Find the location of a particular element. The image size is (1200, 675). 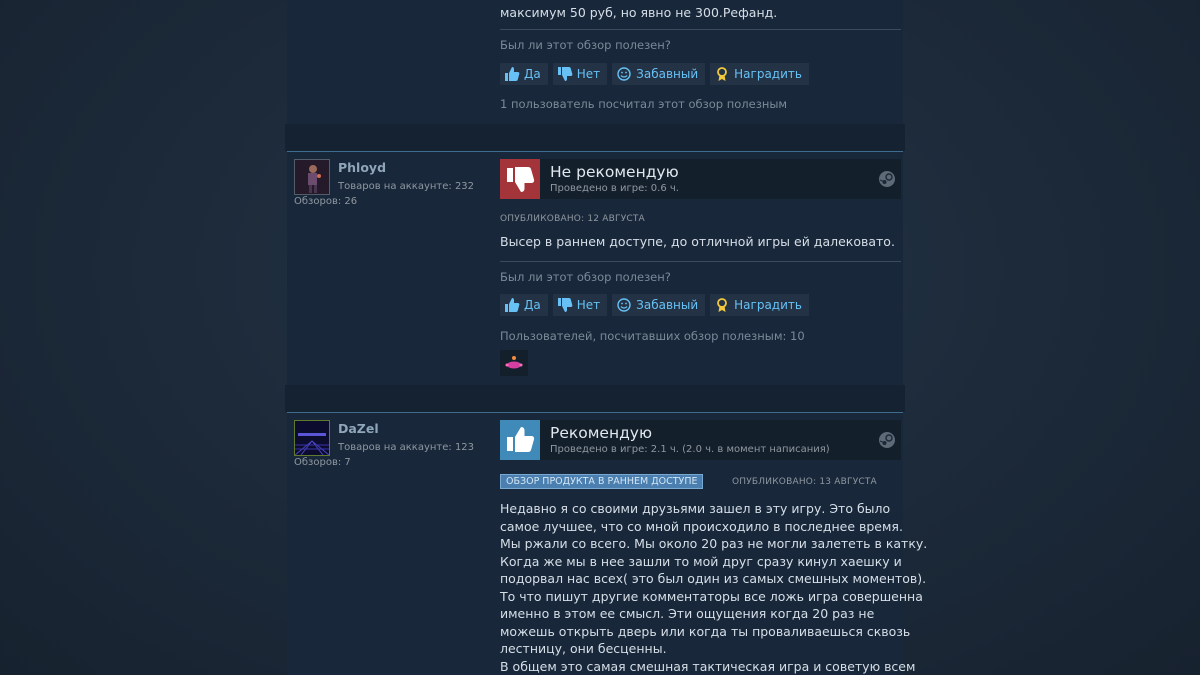

posted-date: ОПУБЛИКОВАНО: 13 АВГУСТА is located at coordinates (804, 482).